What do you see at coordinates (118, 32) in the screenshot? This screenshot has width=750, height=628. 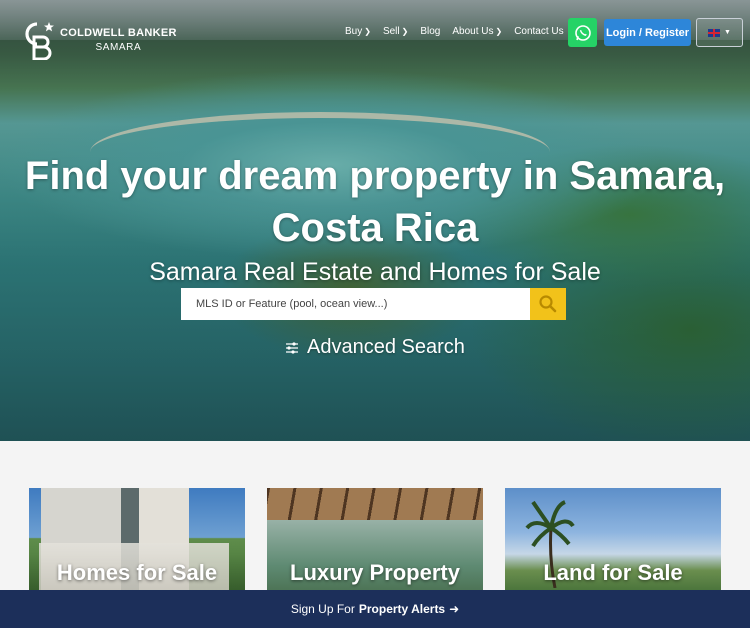 I see `brand-name: COLDWELL BANKER` at bounding box center [118, 32].